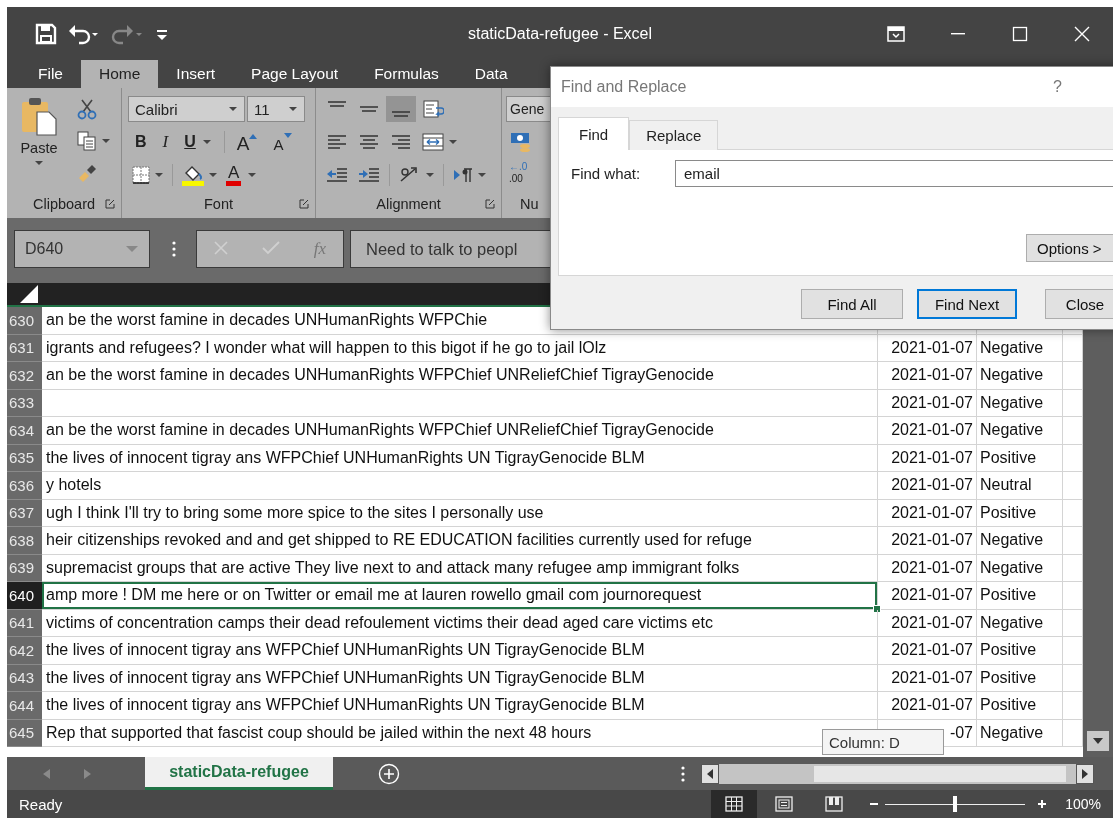  What do you see at coordinates (24, 458) in the screenshot?
I see `row-header: 635` at bounding box center [24, 458].